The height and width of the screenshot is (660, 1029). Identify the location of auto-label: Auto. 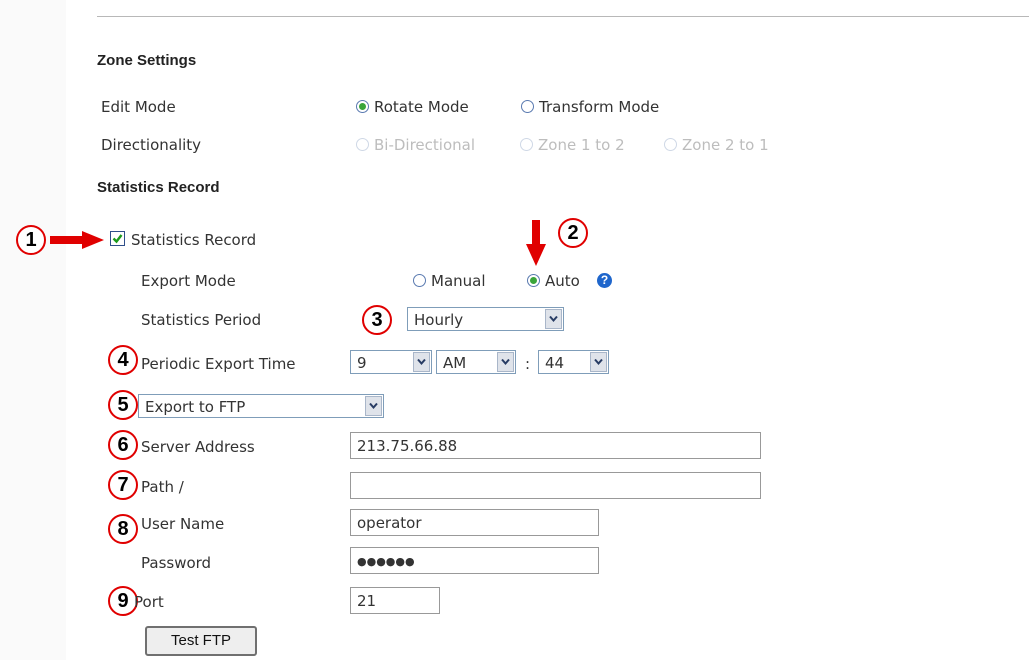
(562, 281).